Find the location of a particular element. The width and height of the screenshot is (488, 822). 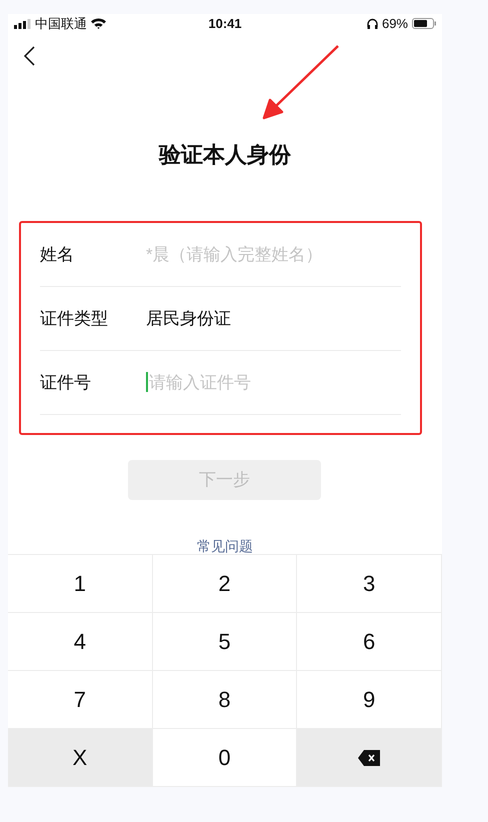

wifi-icon is located at coordinates (98, 24).